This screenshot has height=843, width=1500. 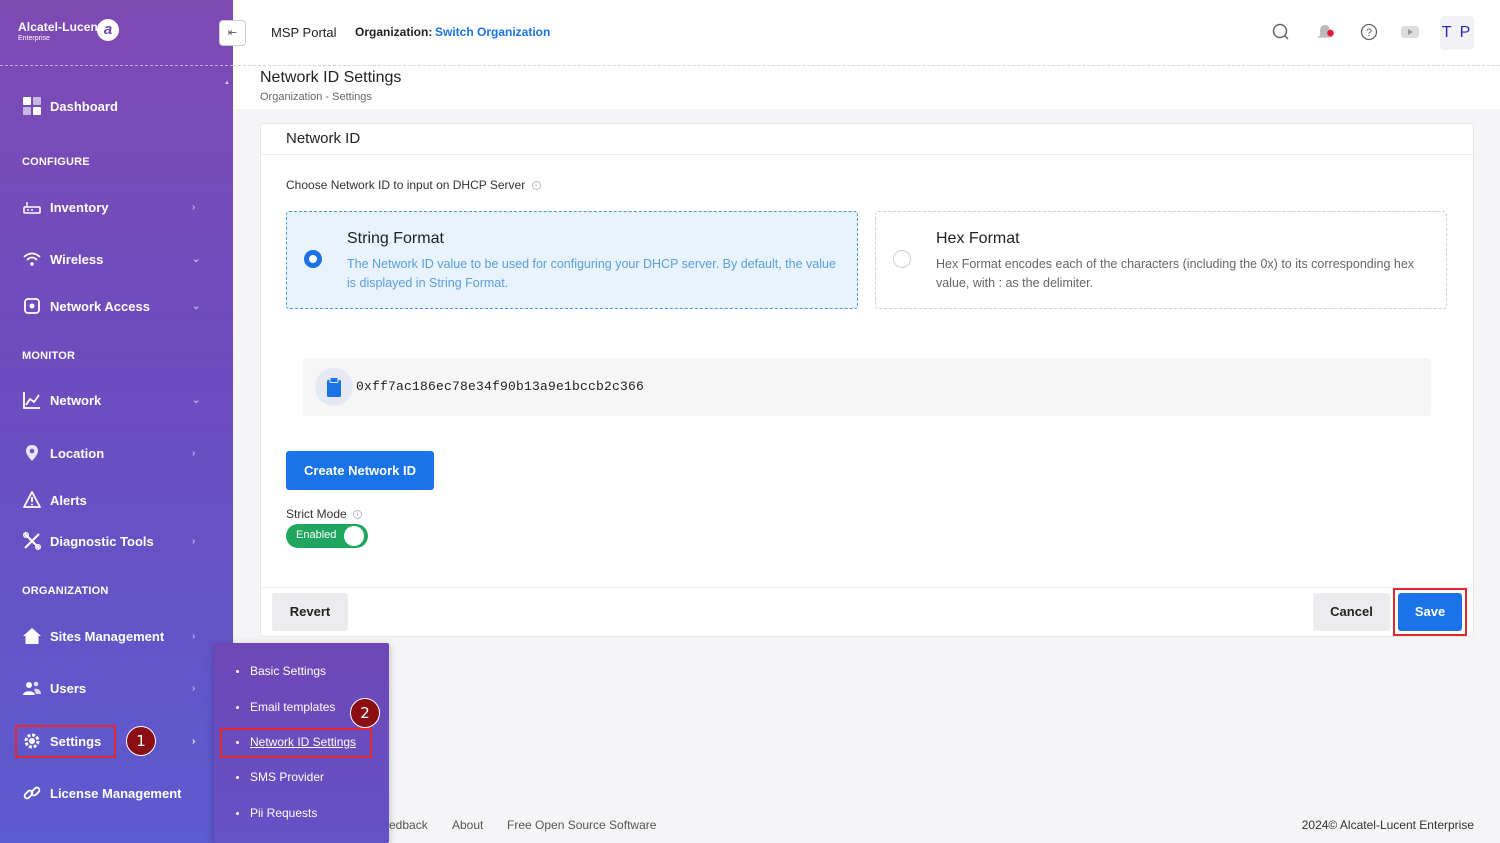 What do you see at coordinates (1351, 612) in the screenshot?
I see `cancel-button: Cancel` at bounding box center [1351, 612].